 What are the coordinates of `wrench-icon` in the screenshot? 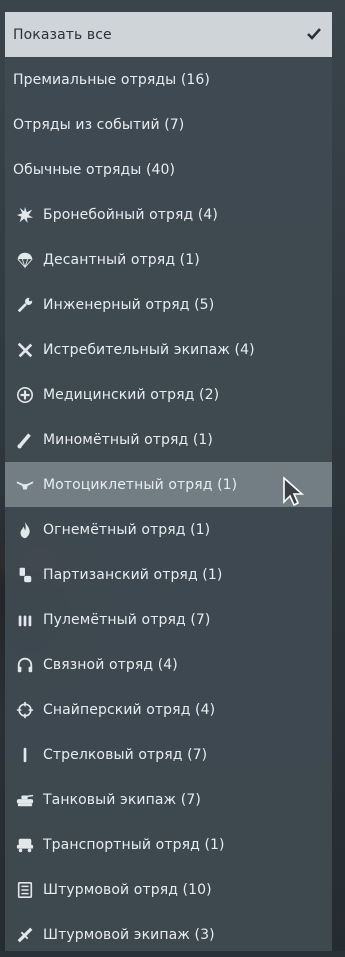 It's located at (25, 305).